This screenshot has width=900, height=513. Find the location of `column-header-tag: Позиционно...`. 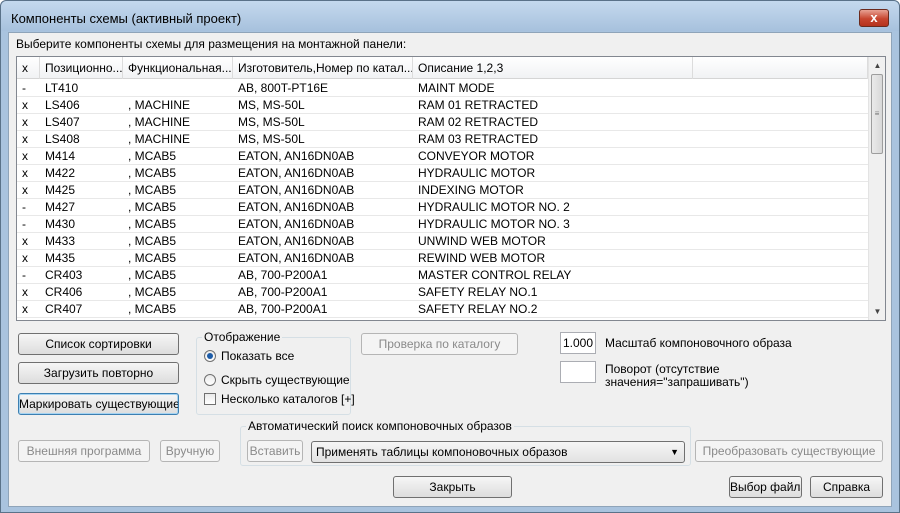

column-header-tag: Позиционно... is located at coordinates (81, 68).